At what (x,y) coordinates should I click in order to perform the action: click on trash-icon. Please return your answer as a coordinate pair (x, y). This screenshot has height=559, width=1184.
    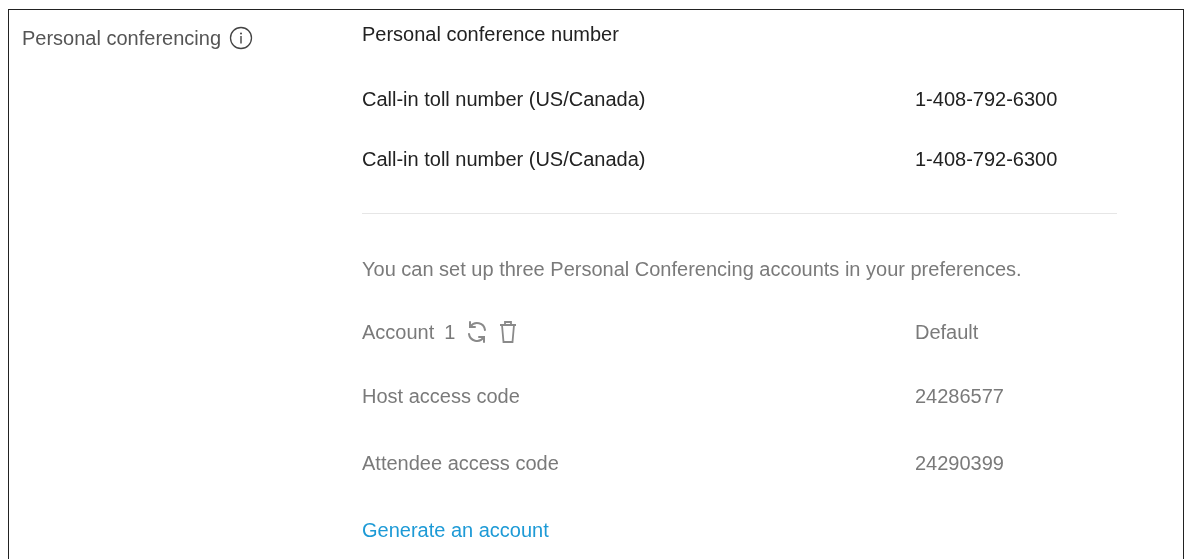
    Looking at the image, I should click on (508, 332).